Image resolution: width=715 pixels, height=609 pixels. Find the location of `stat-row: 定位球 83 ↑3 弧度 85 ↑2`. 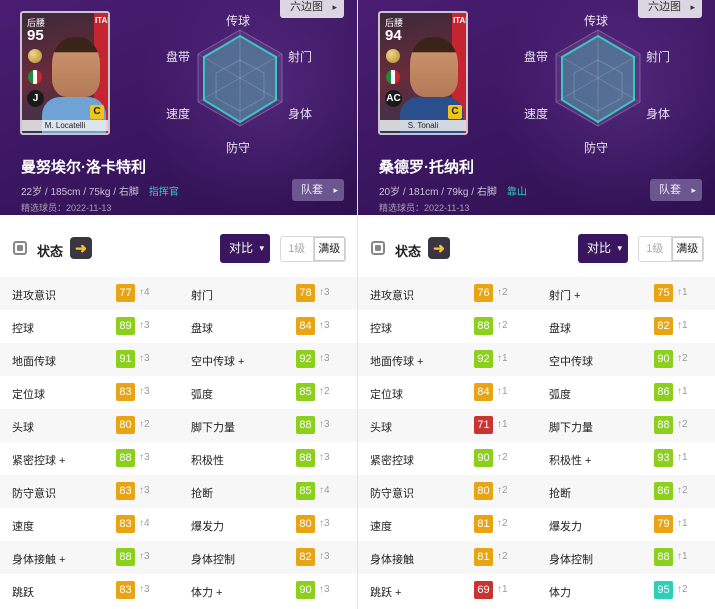

stat-row: 定位球 83 ↑3 弧度 85 ↑2 is located at coordinates (178, 392).